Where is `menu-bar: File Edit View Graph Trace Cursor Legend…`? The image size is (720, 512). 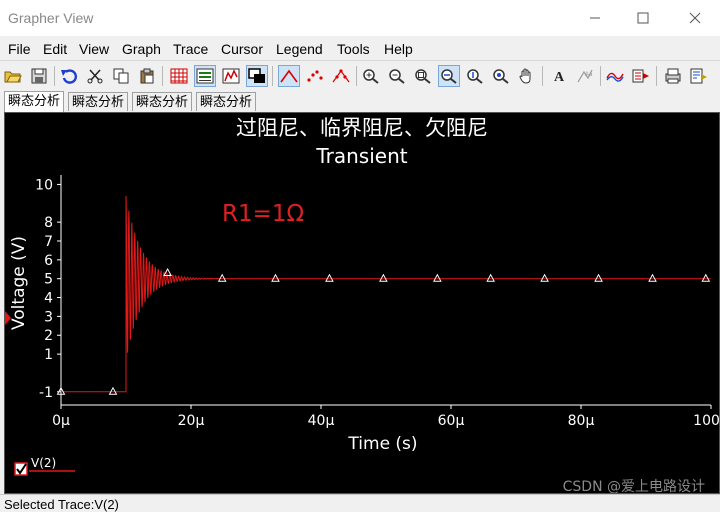
menu-bar: File Edit View Graph Trace Cursor Legend… is located at coordinates (360, 48).